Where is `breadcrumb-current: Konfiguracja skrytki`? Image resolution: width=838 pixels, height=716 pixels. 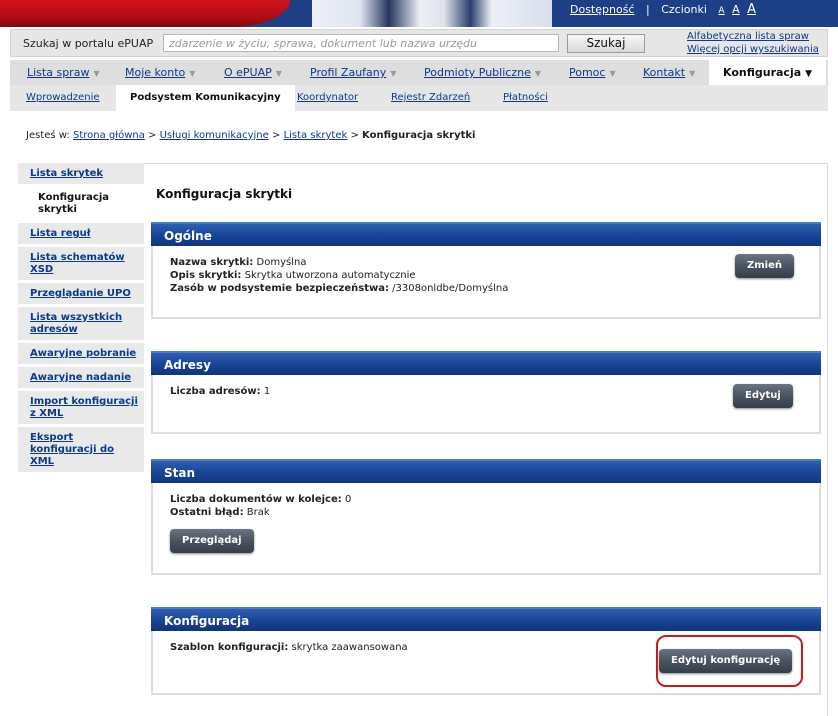
breadcrumb-current: Konfiguracja skrytki is located at coordinates (419, 135).